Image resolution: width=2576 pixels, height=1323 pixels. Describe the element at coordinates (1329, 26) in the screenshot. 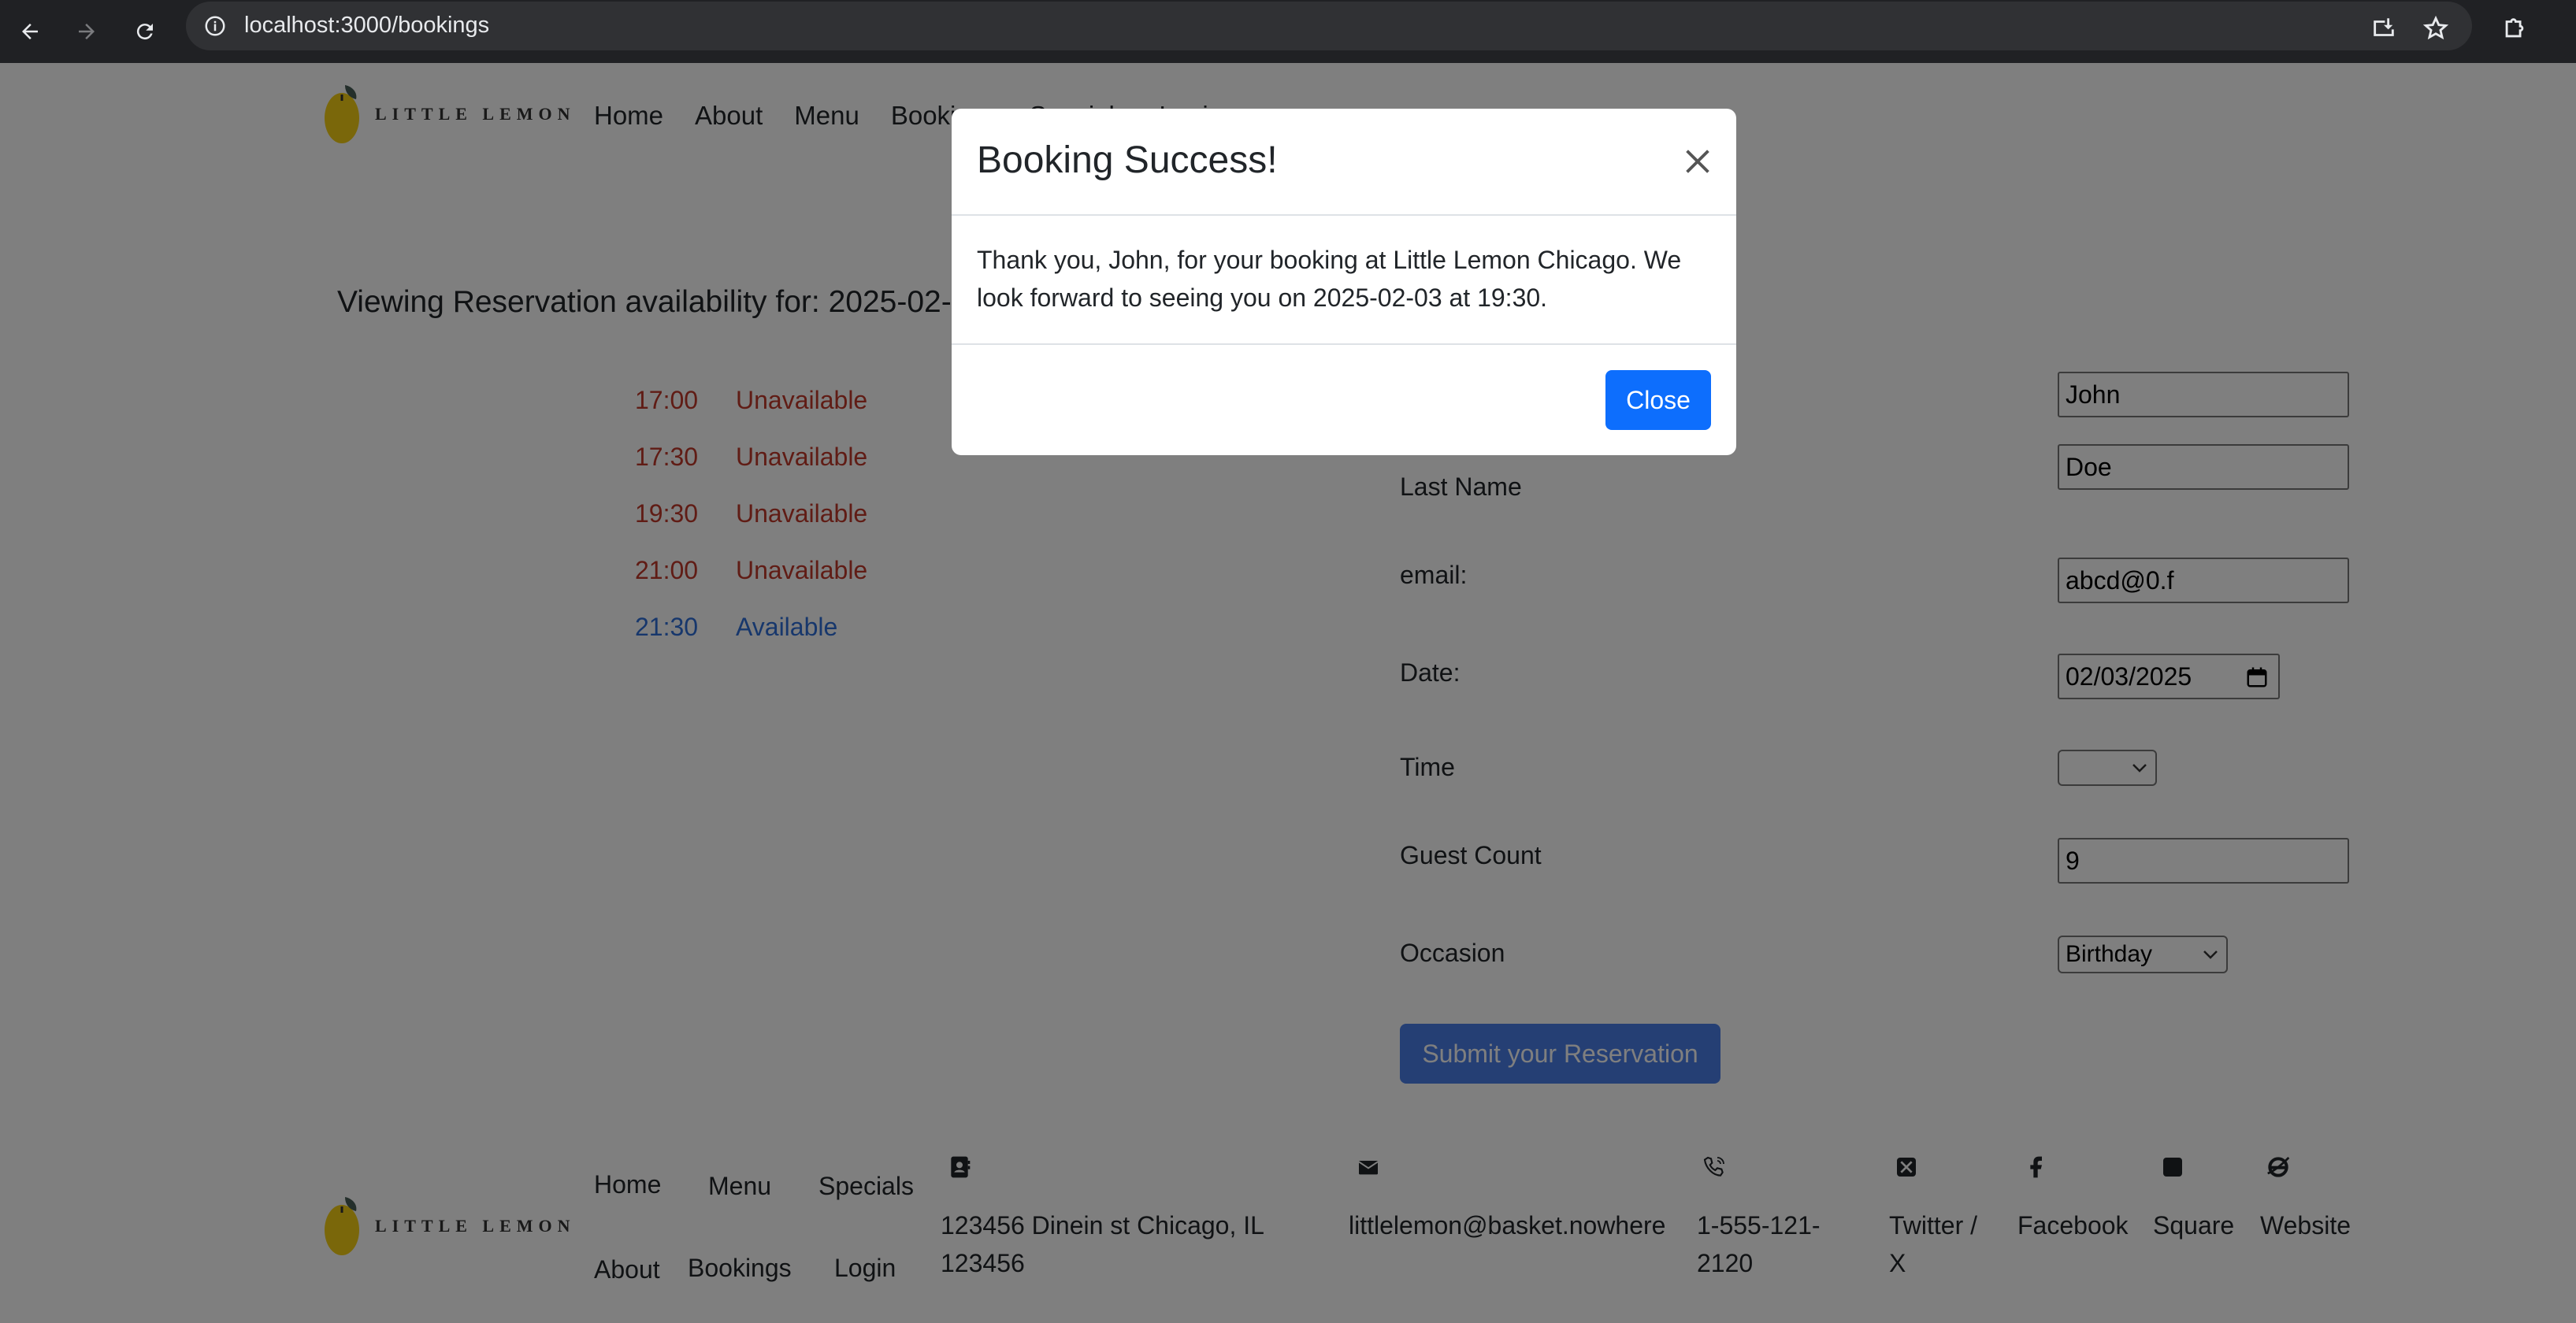

I see `address-bar: localhost:3000/bookings` at that location.